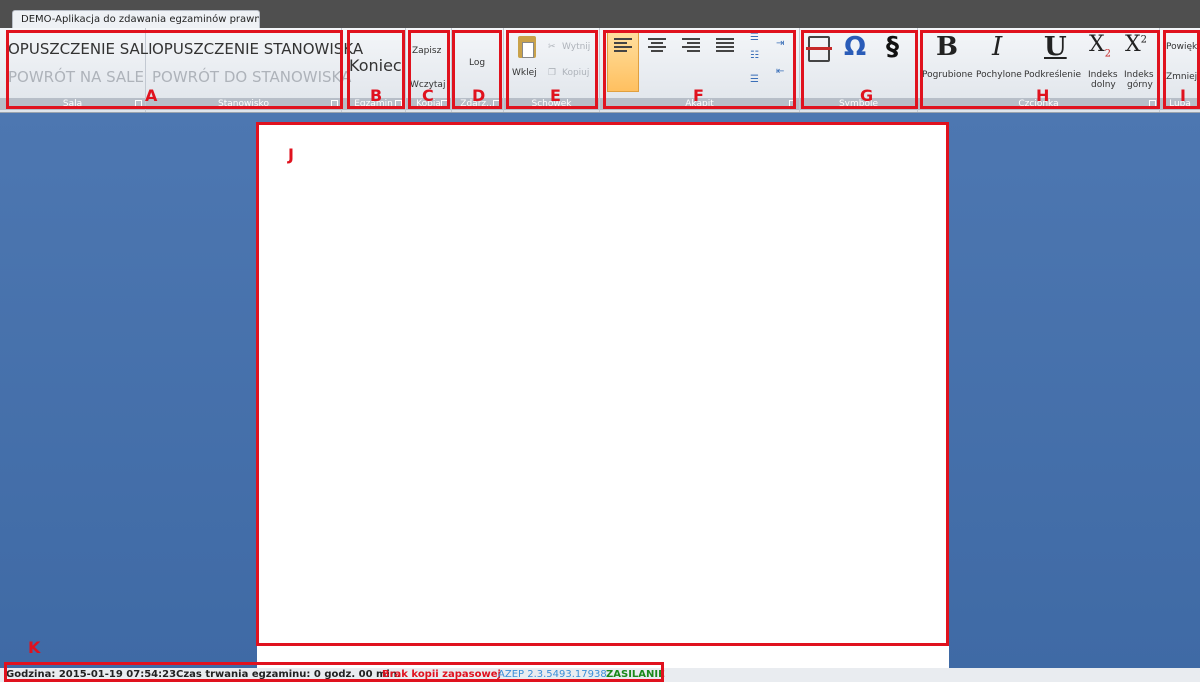  What do you see at coordinates (151, 95) in the screenshot?
I see `annotation-letter-a: A` at bounding box center [151, 95].